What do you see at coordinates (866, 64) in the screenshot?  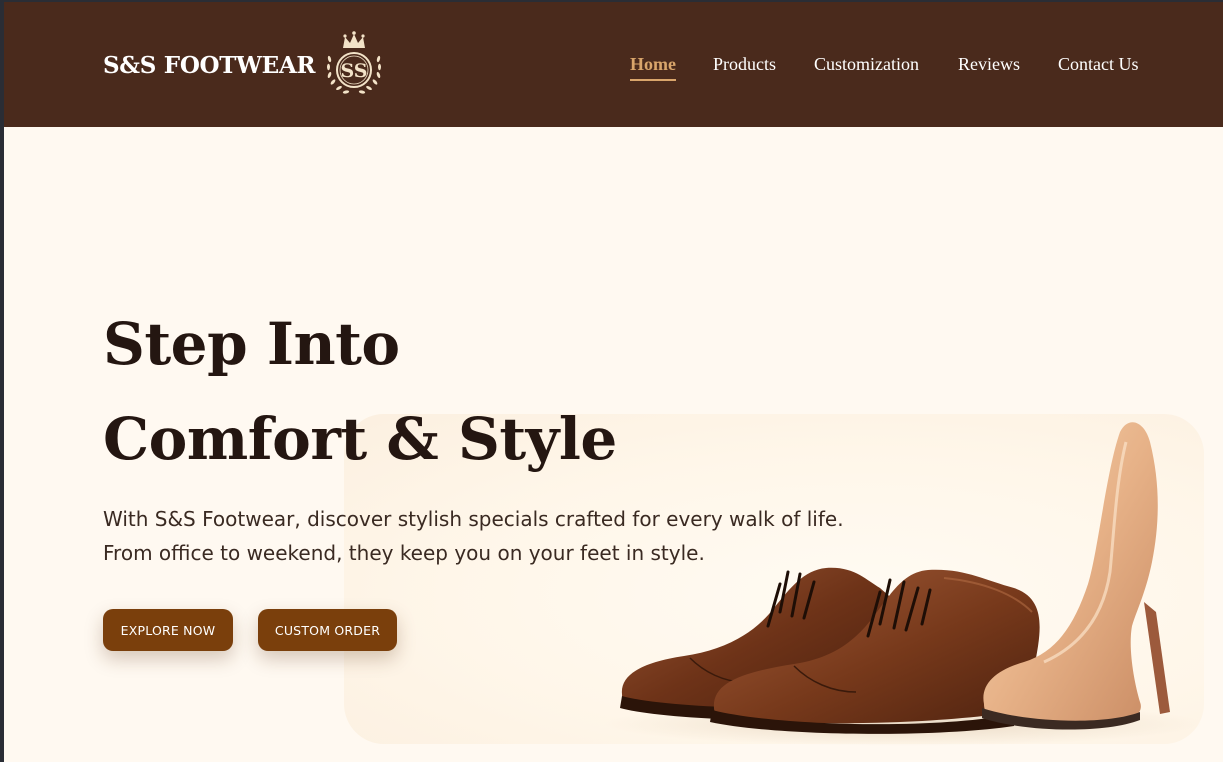 I see `nav-customization: Customization` at bounding box center [866, 64].